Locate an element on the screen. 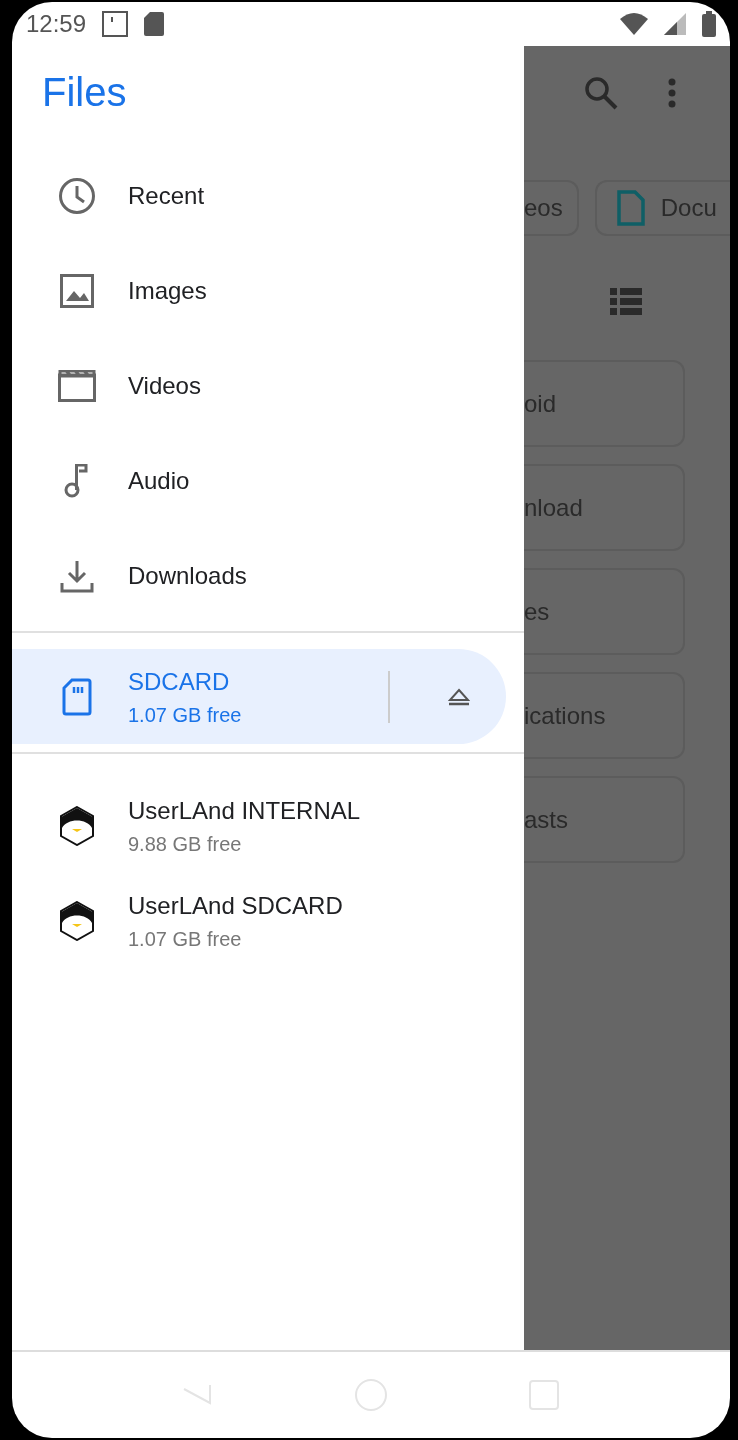 Image resolution: width=738 pixels, height=1440 pixels. app-name: UserLAnd SDCARD is located at coordinates (235, 905).